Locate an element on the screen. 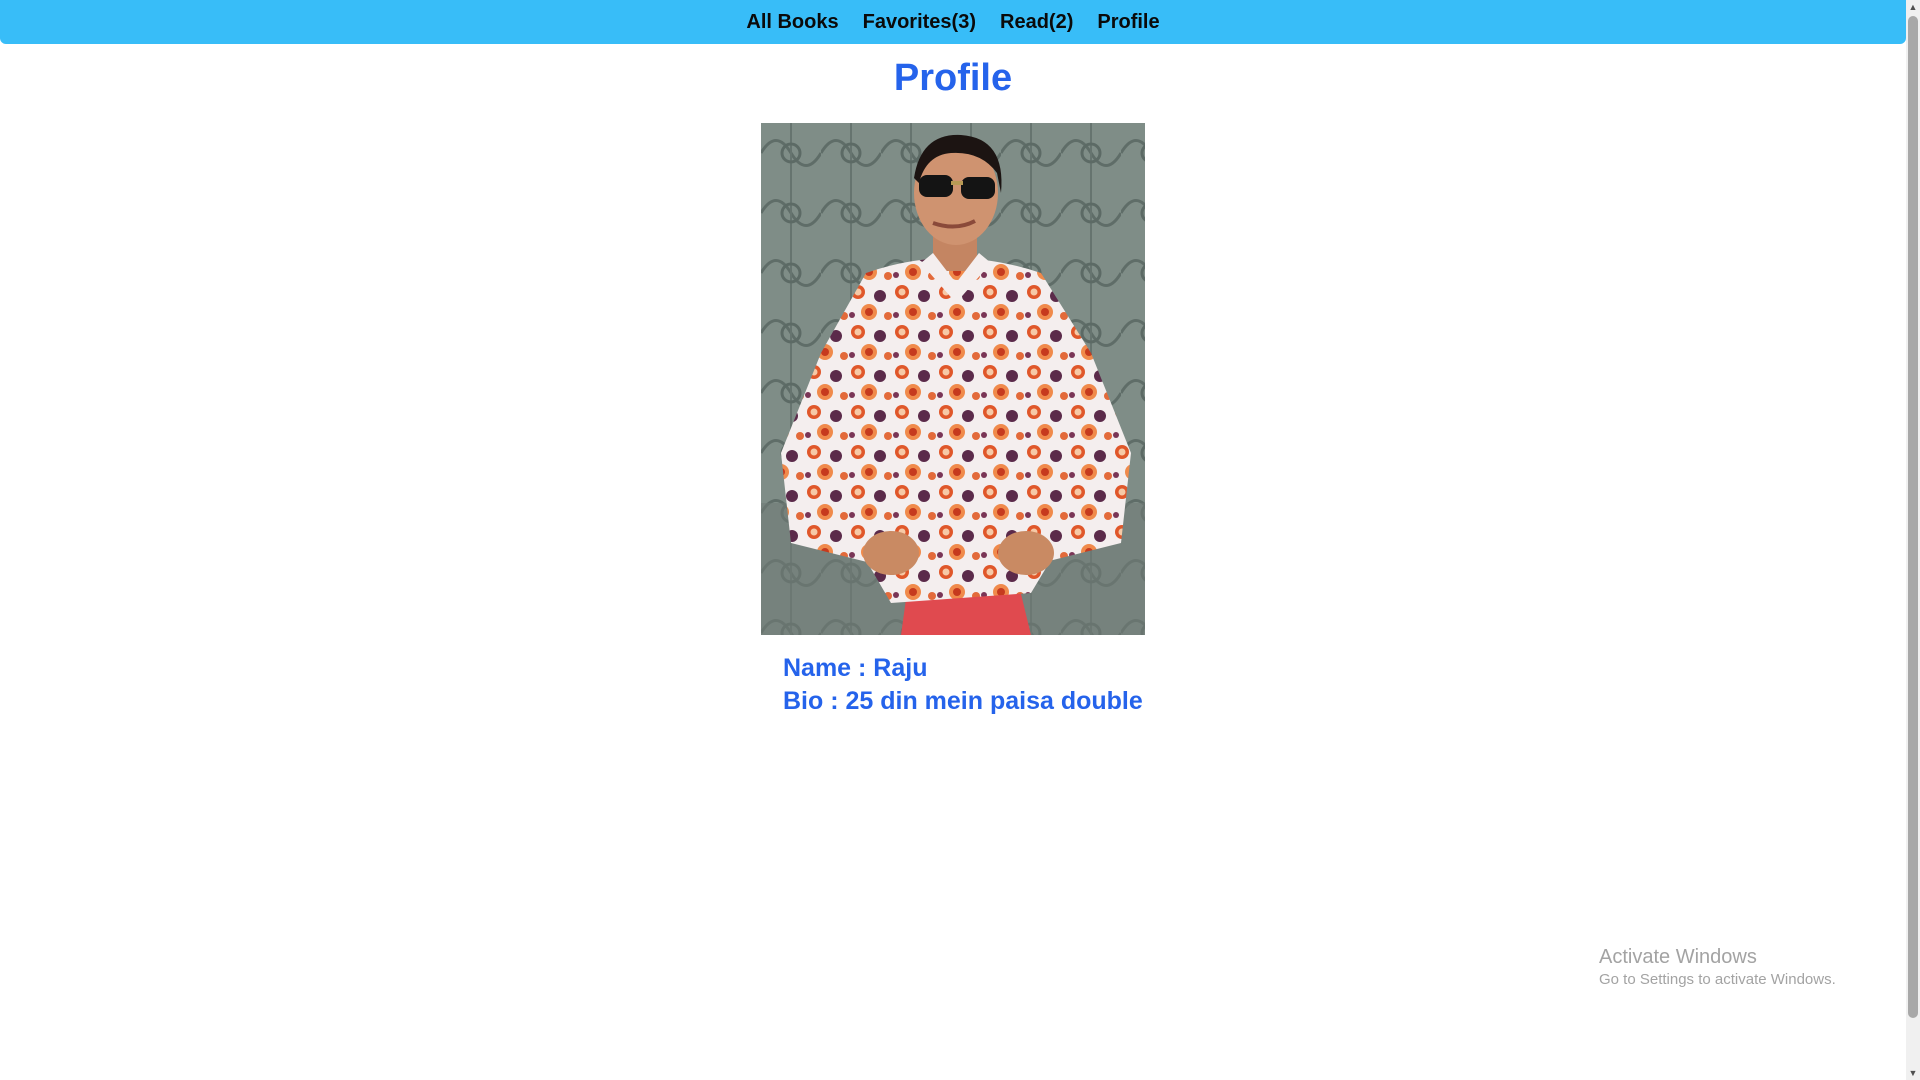 The width and height of the screenshot is (1920, 1080). scrollbar-thumb is located at coordinates (1913, 517).